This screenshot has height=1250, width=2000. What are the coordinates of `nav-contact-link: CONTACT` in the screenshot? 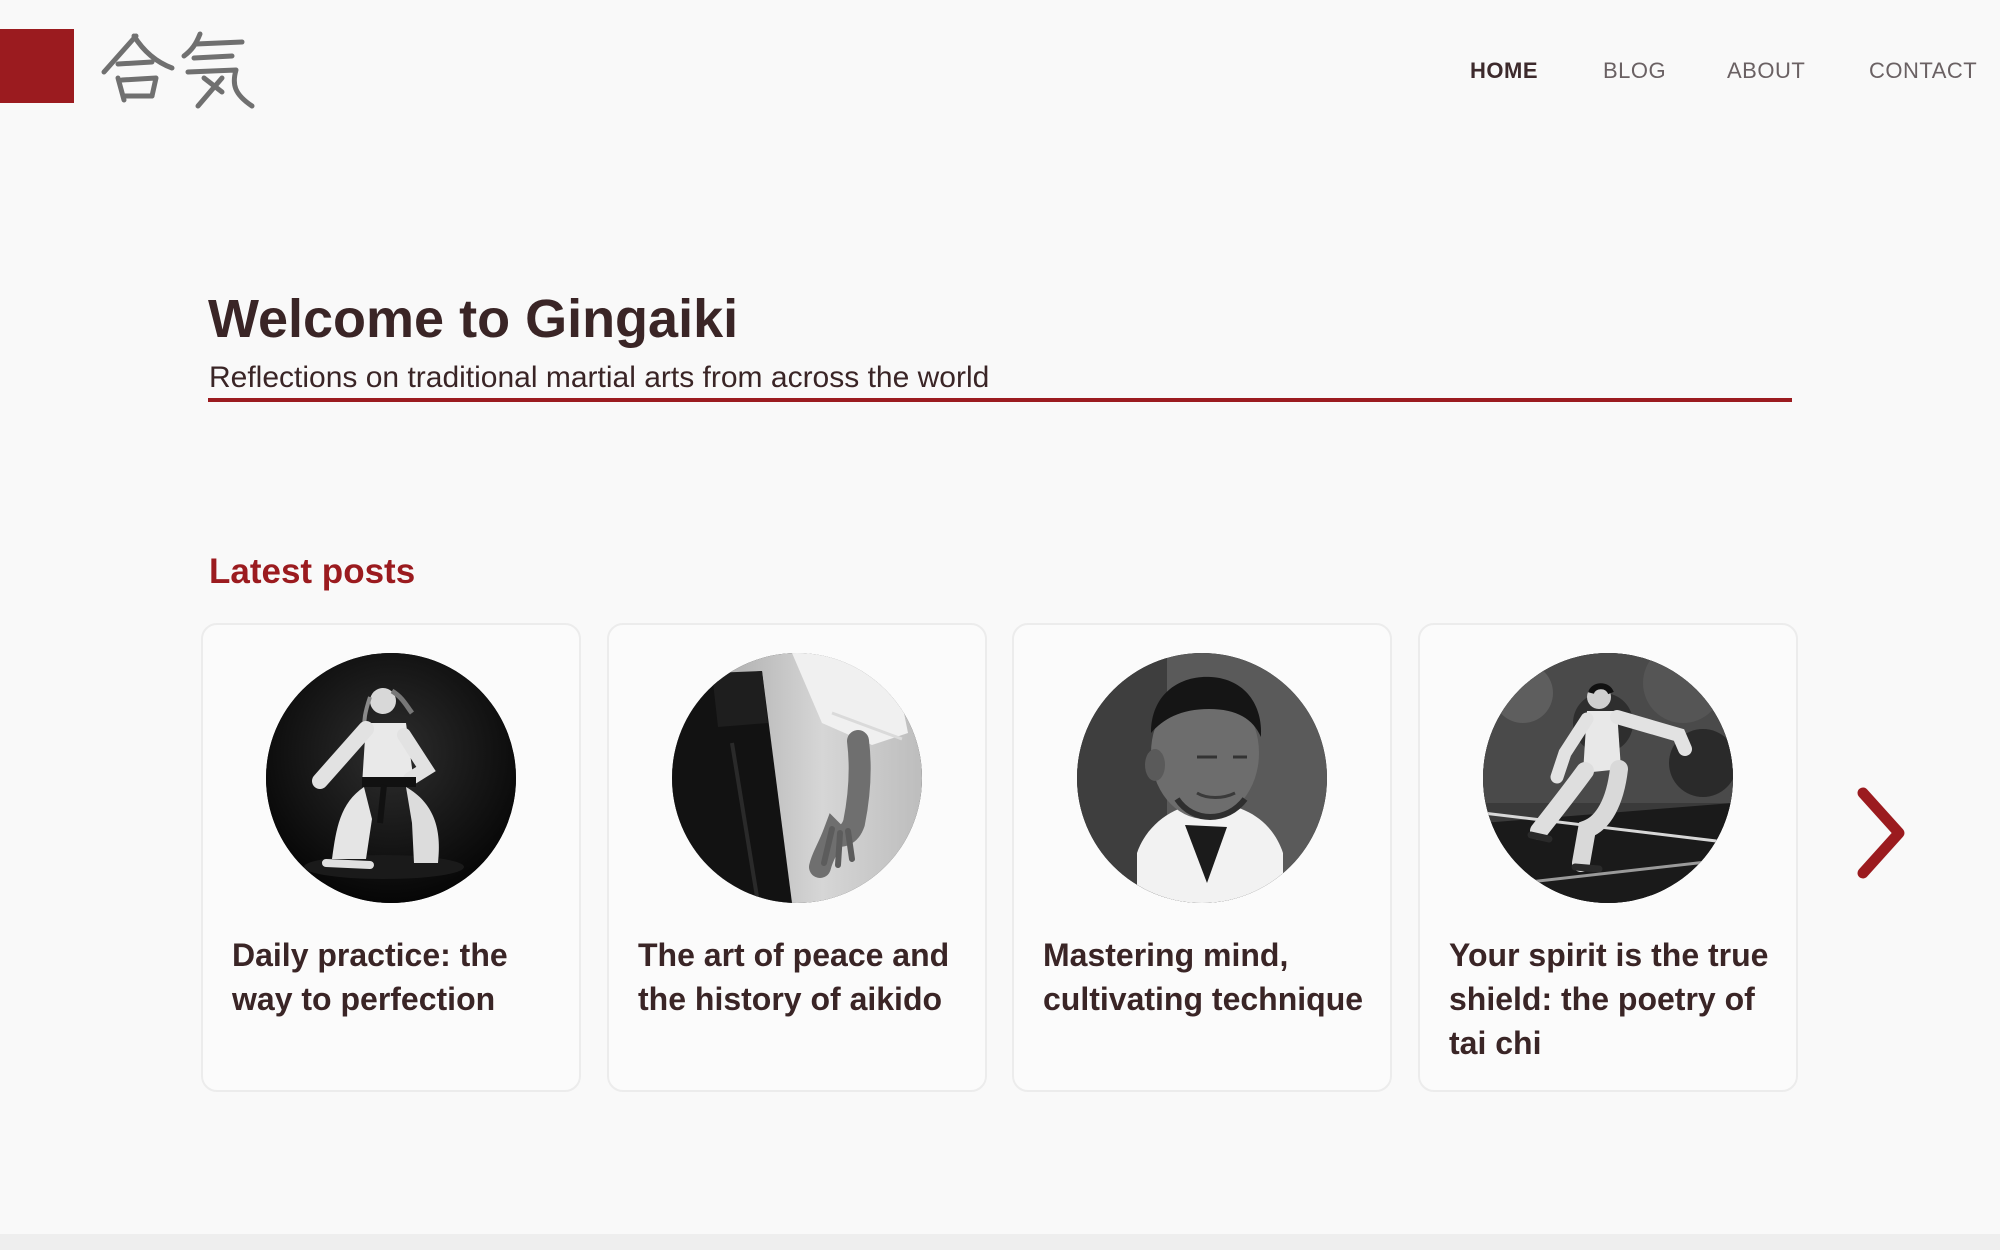 It's located at (1923, 71).